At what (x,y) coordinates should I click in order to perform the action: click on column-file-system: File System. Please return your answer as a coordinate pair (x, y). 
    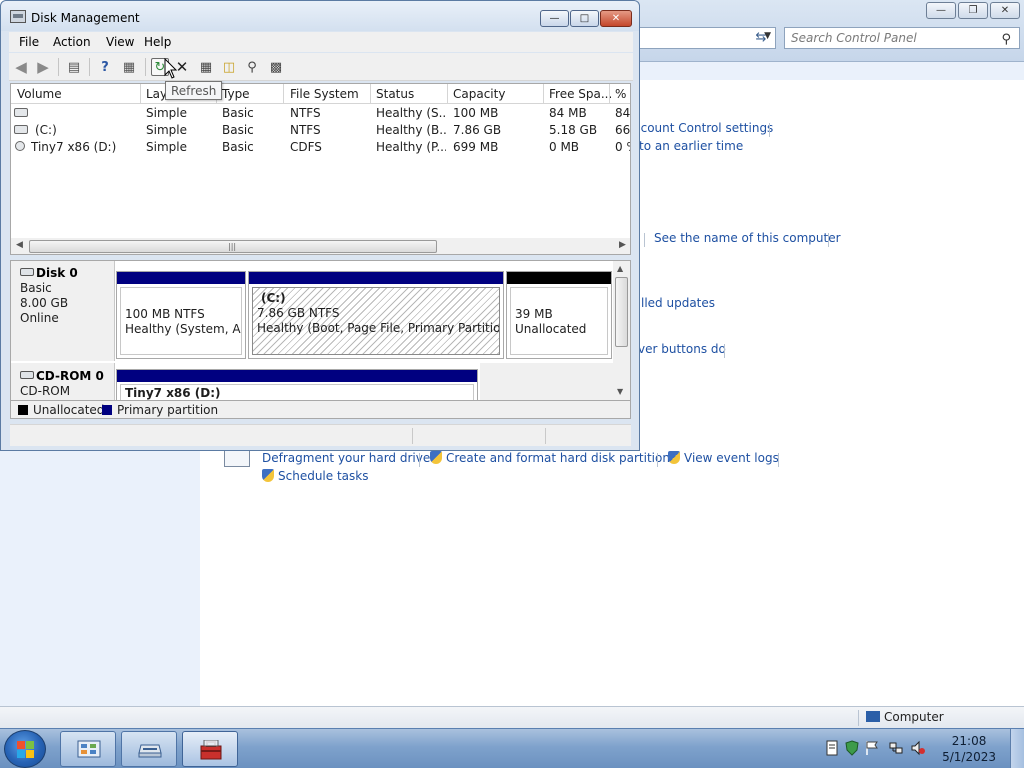
    Looking at the image, I should click on (330, 94).